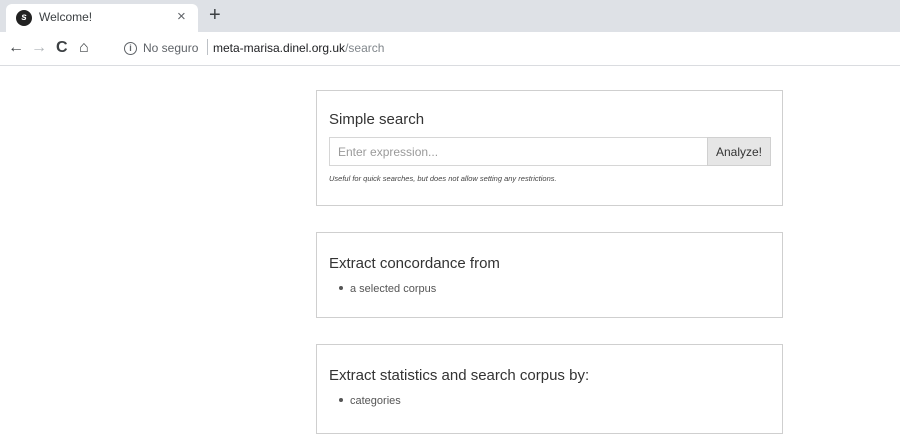 Image resolution: width=900 pixels, height=434 pixels. What do you see at coordinates (170, 48) in the screenshot?
I see `security-status: No seguro` at bounding box center [170, 48].